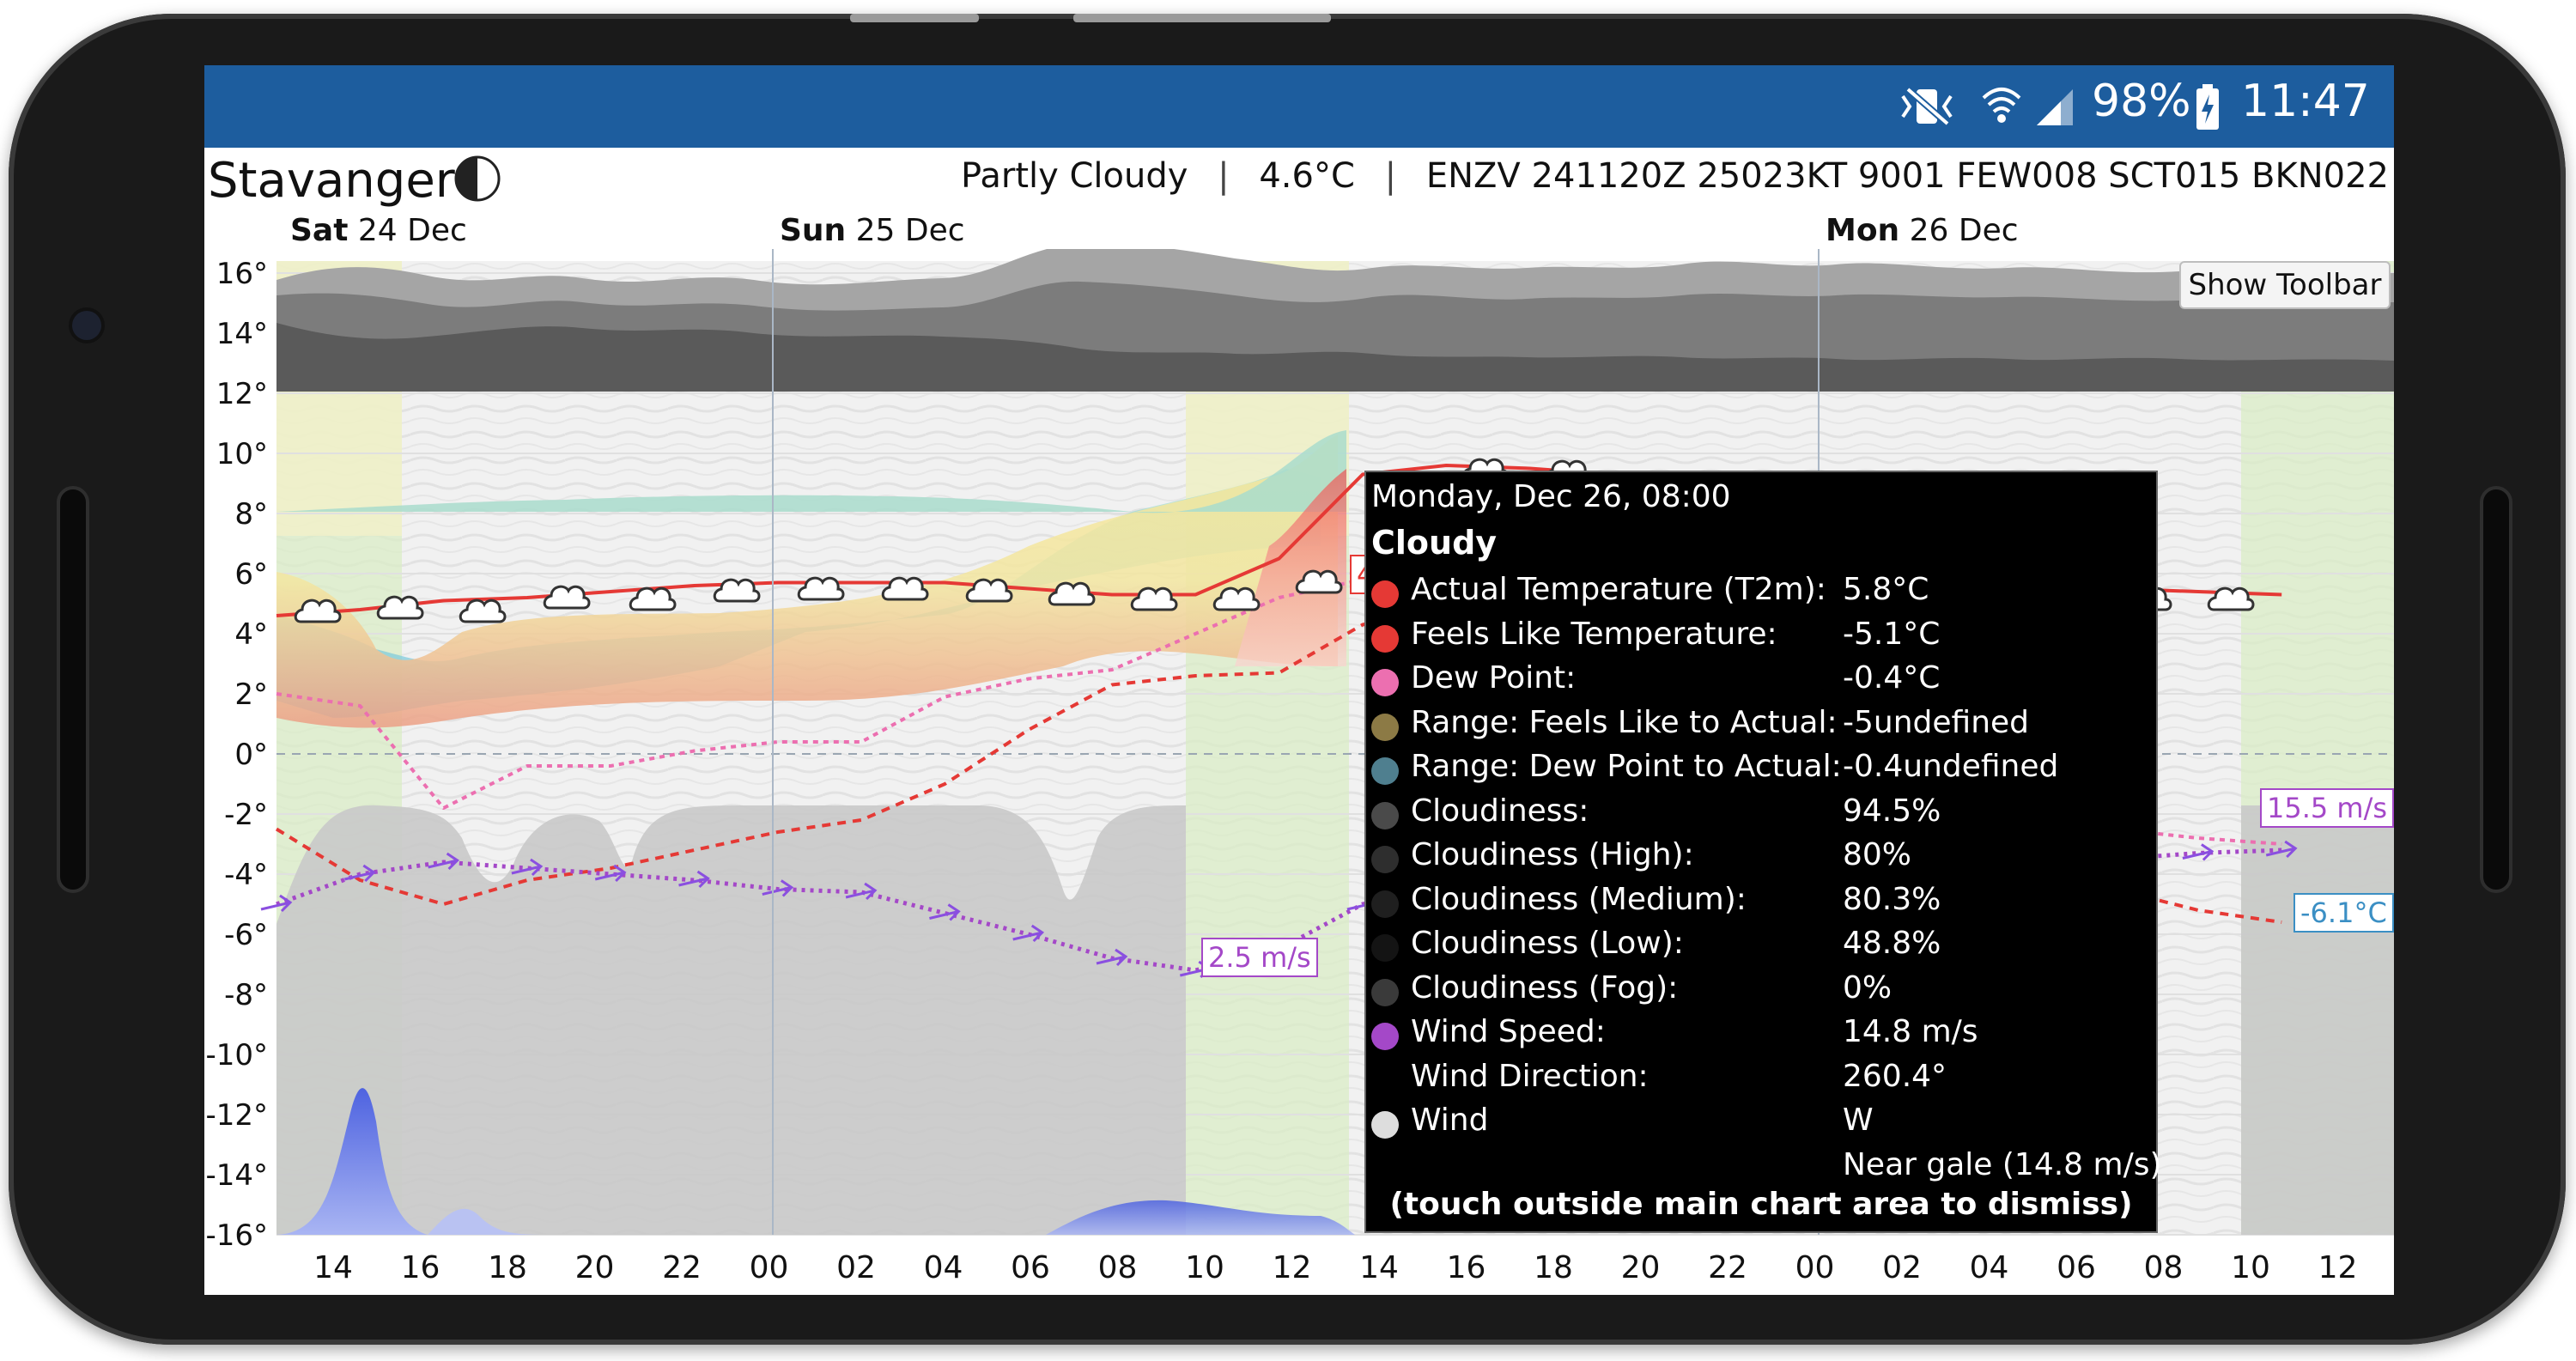 This screenshot has height=1361, width=2576. Describe the element at coordinates (872, 230) in the screenshot. I see `day-label-sun: Sun 25 Dec` at that location.